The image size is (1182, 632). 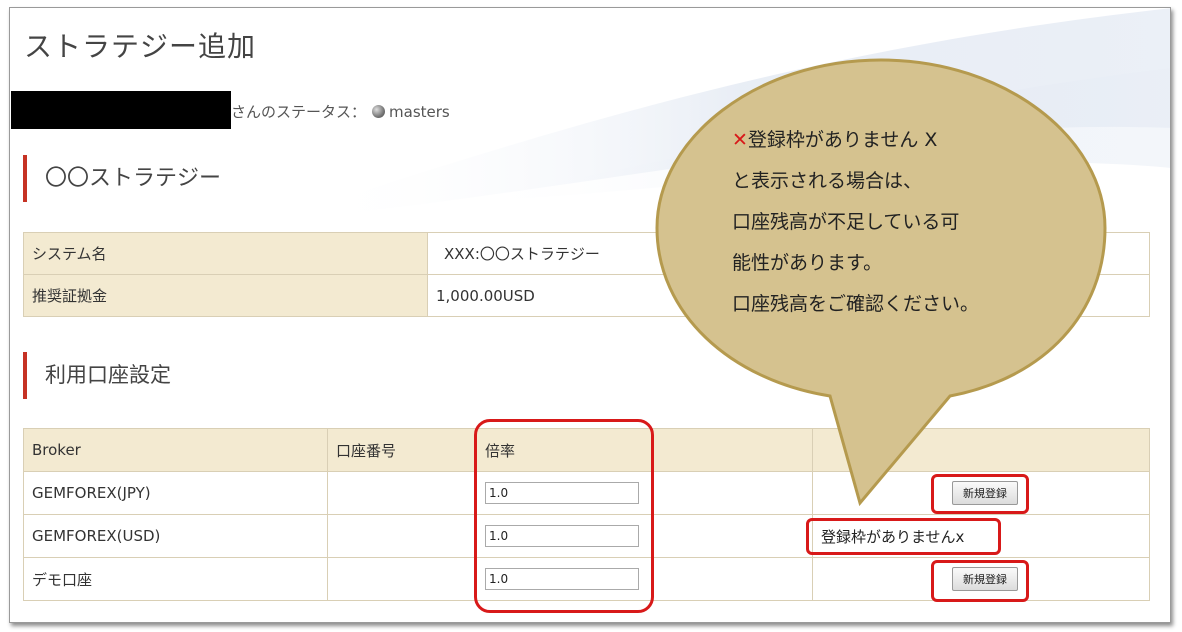 What do you see at coordinates (981, 450) in the screenshot?
I see `col-action` at bounding box center [981, 450].